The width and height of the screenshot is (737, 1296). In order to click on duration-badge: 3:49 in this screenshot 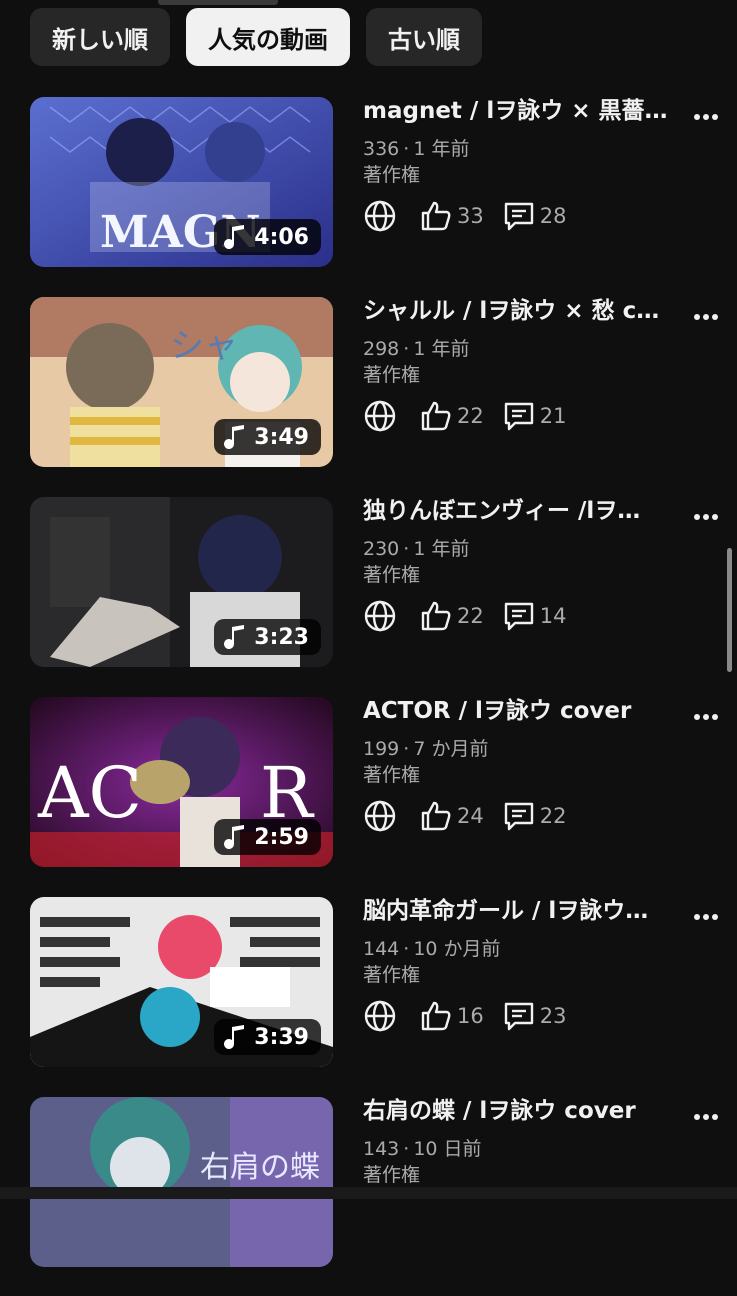, I will do `click(267, 437)`.